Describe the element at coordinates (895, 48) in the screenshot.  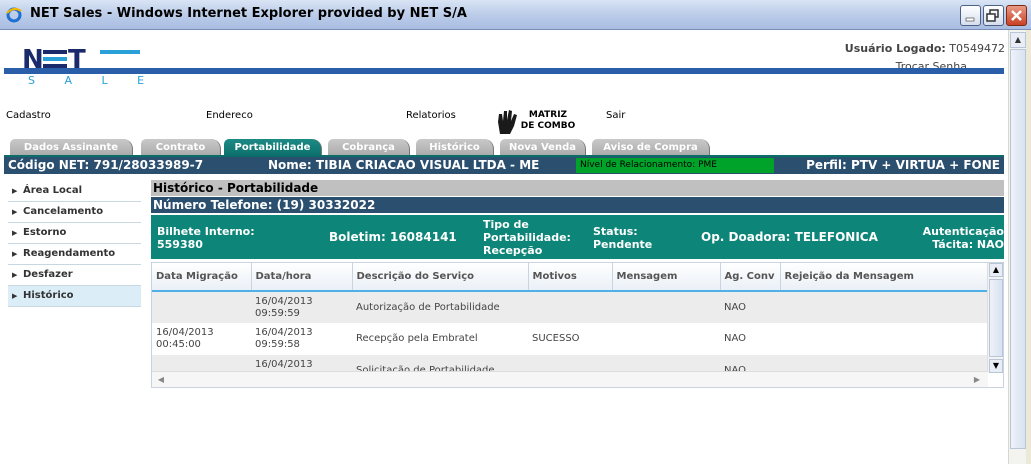
I see `user-label: Usuário Logado:` at that location.